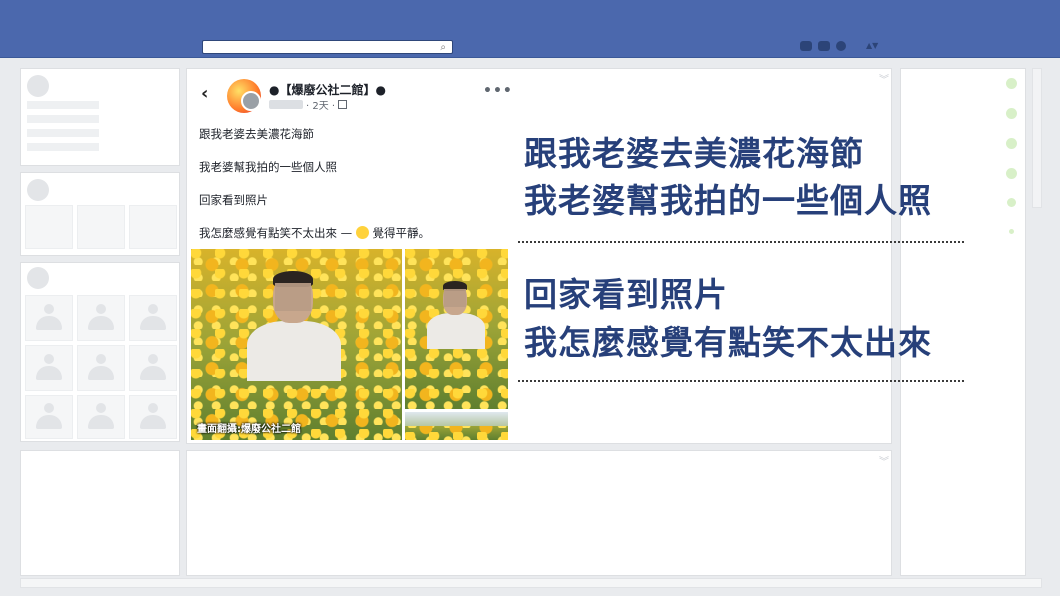  I want to click on left-panel-photos, so click(100, 214).